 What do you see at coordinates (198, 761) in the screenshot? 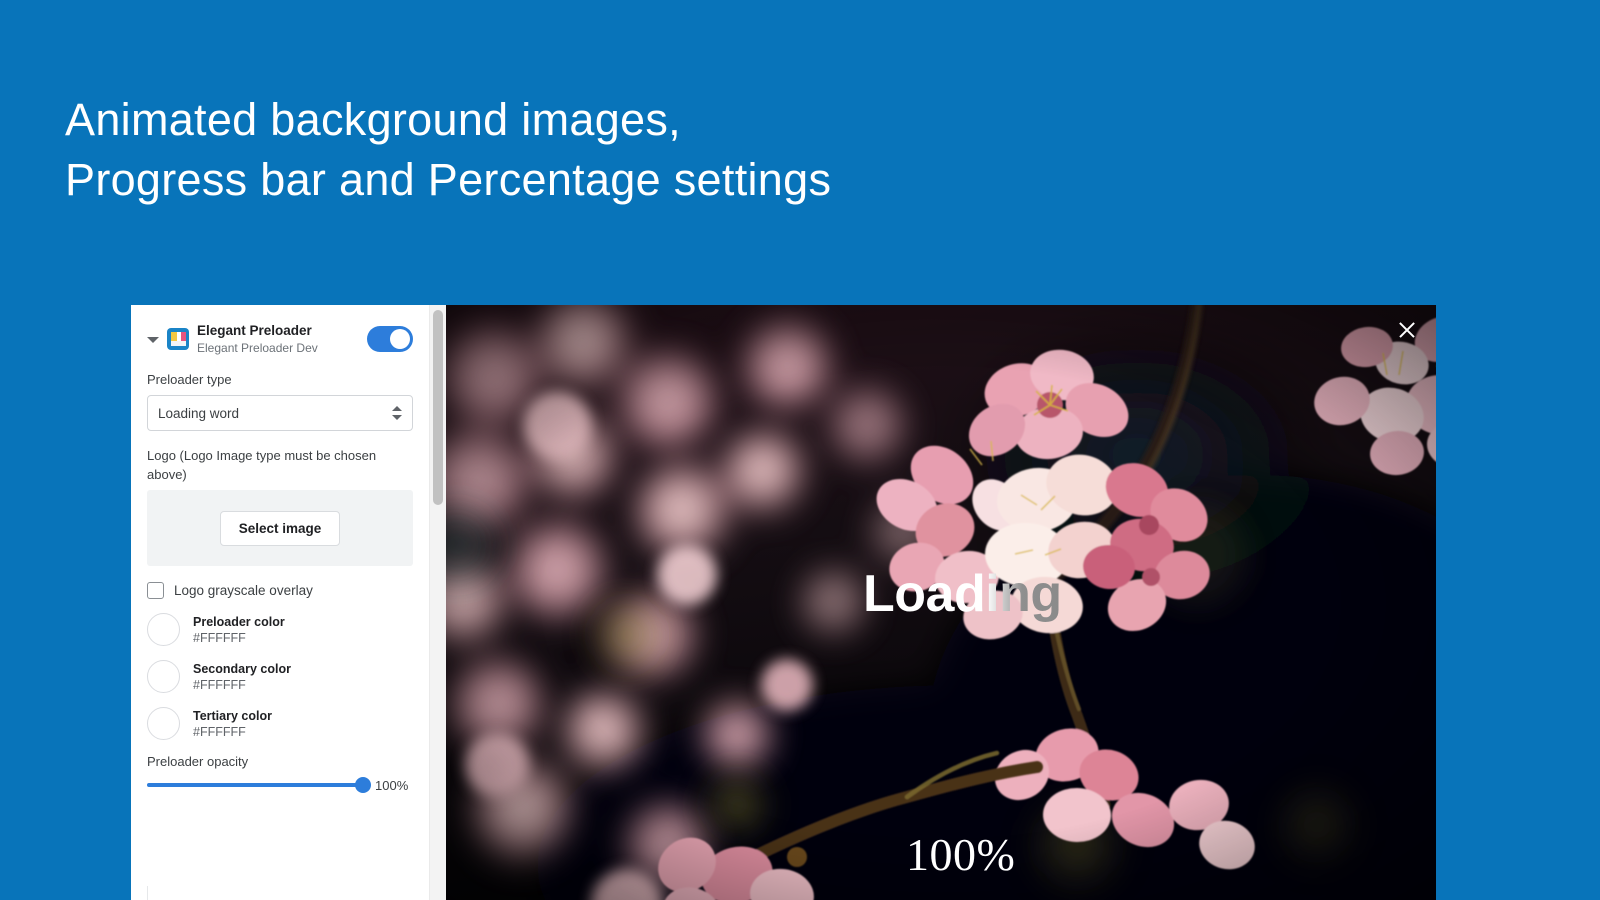
I see `preloader-opacity-label: Preloader opacity` at bounding box center [198, 761].